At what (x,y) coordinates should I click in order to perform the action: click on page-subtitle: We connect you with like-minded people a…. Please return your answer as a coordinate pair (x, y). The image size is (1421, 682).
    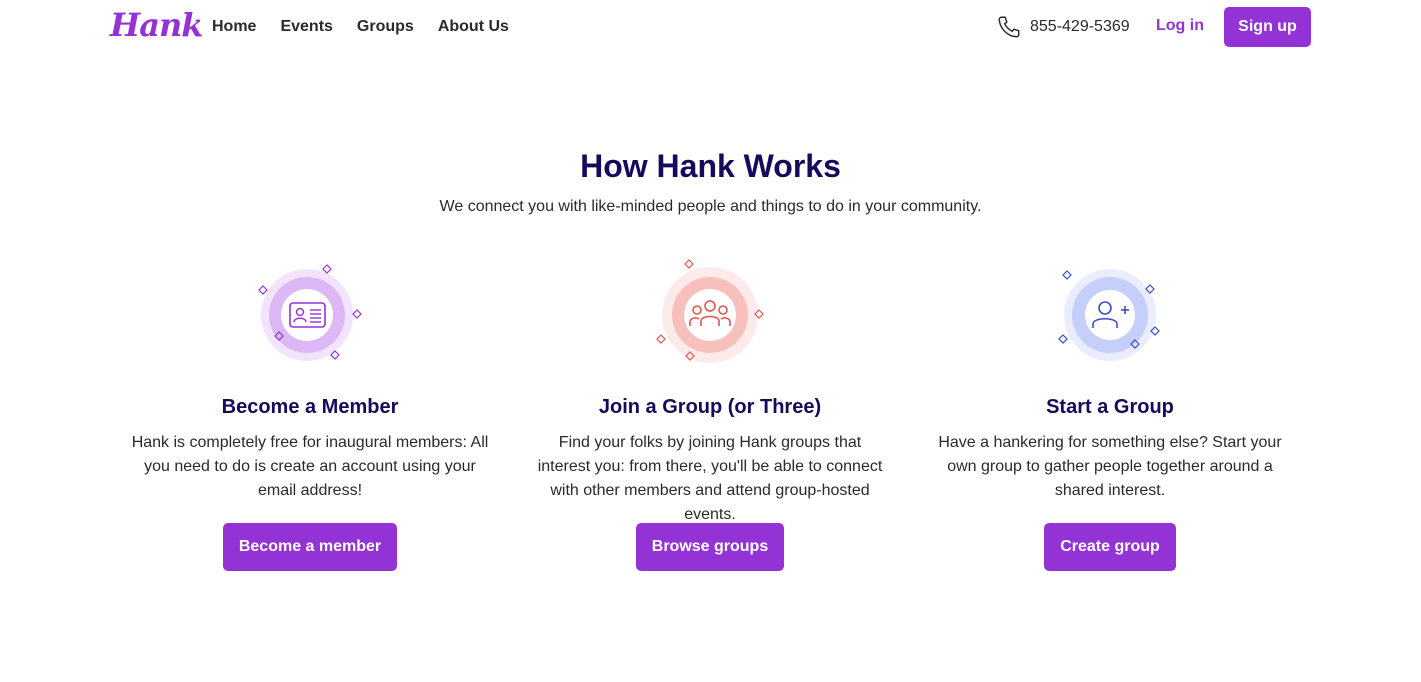
    Looking at the image, I should click on (710, 206).